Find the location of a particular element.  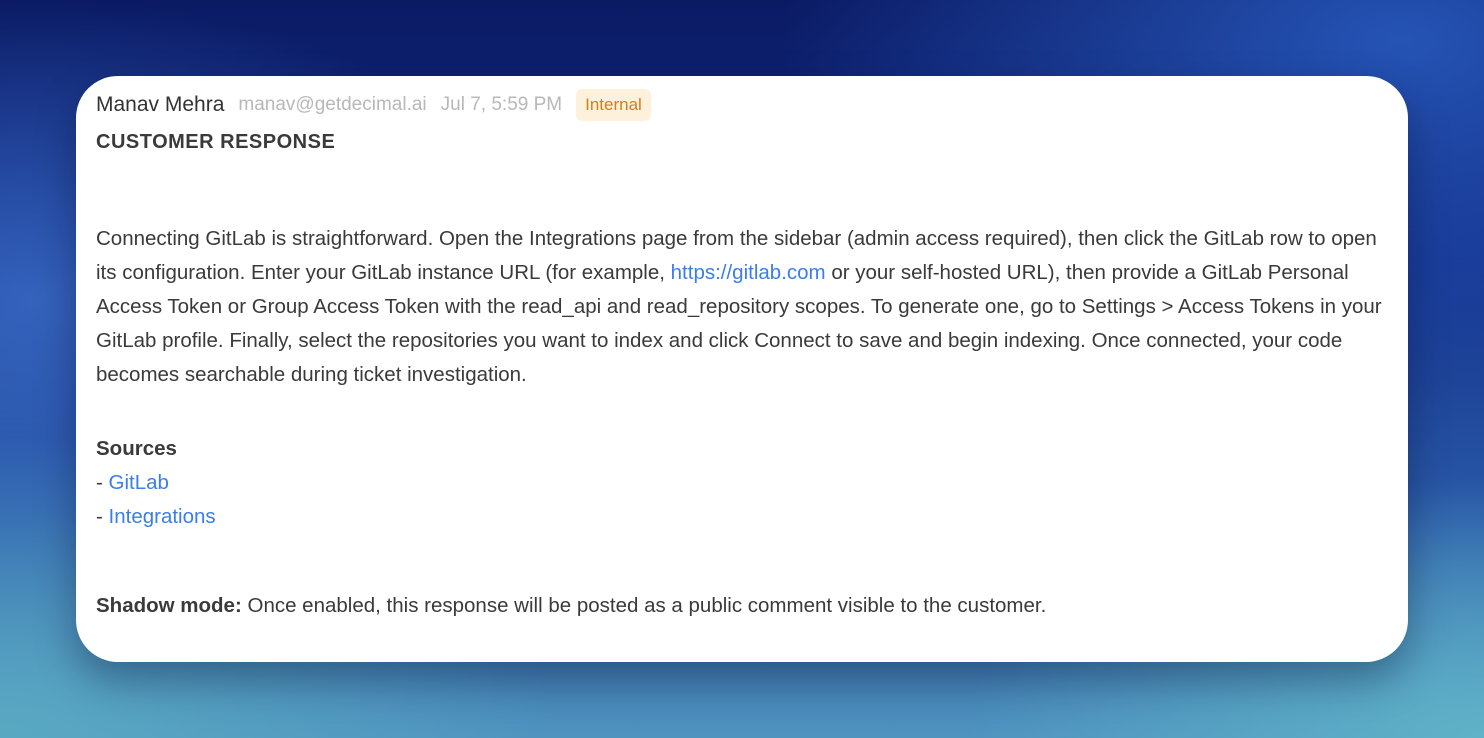

timestamp: Jul 7, 5:59 PM is located at coordinates (501, 104).